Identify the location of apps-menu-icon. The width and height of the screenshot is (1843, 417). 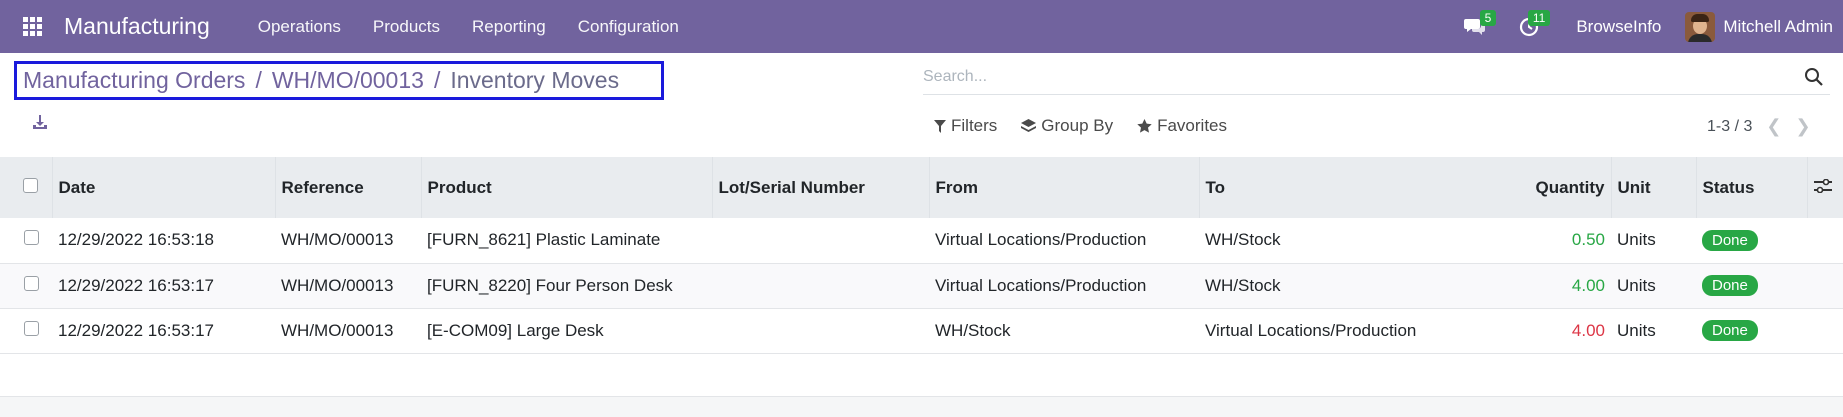
(32, 26).